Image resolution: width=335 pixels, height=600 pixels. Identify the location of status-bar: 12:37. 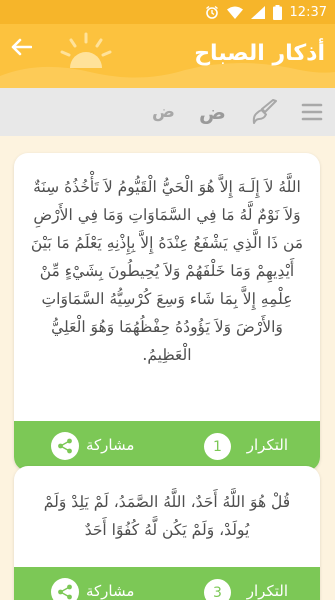
(167, 12).